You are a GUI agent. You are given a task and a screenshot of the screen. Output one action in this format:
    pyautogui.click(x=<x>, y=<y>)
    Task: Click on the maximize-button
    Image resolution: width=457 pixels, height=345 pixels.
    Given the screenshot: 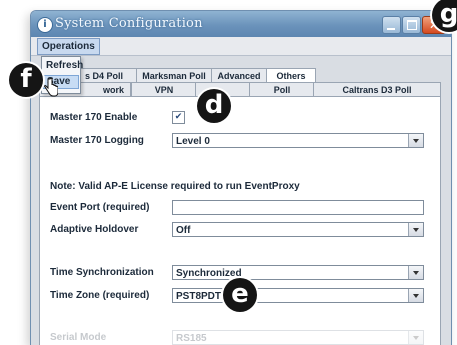 What is the action you would take?
    pyautogui.click(x=411, y=25)
    